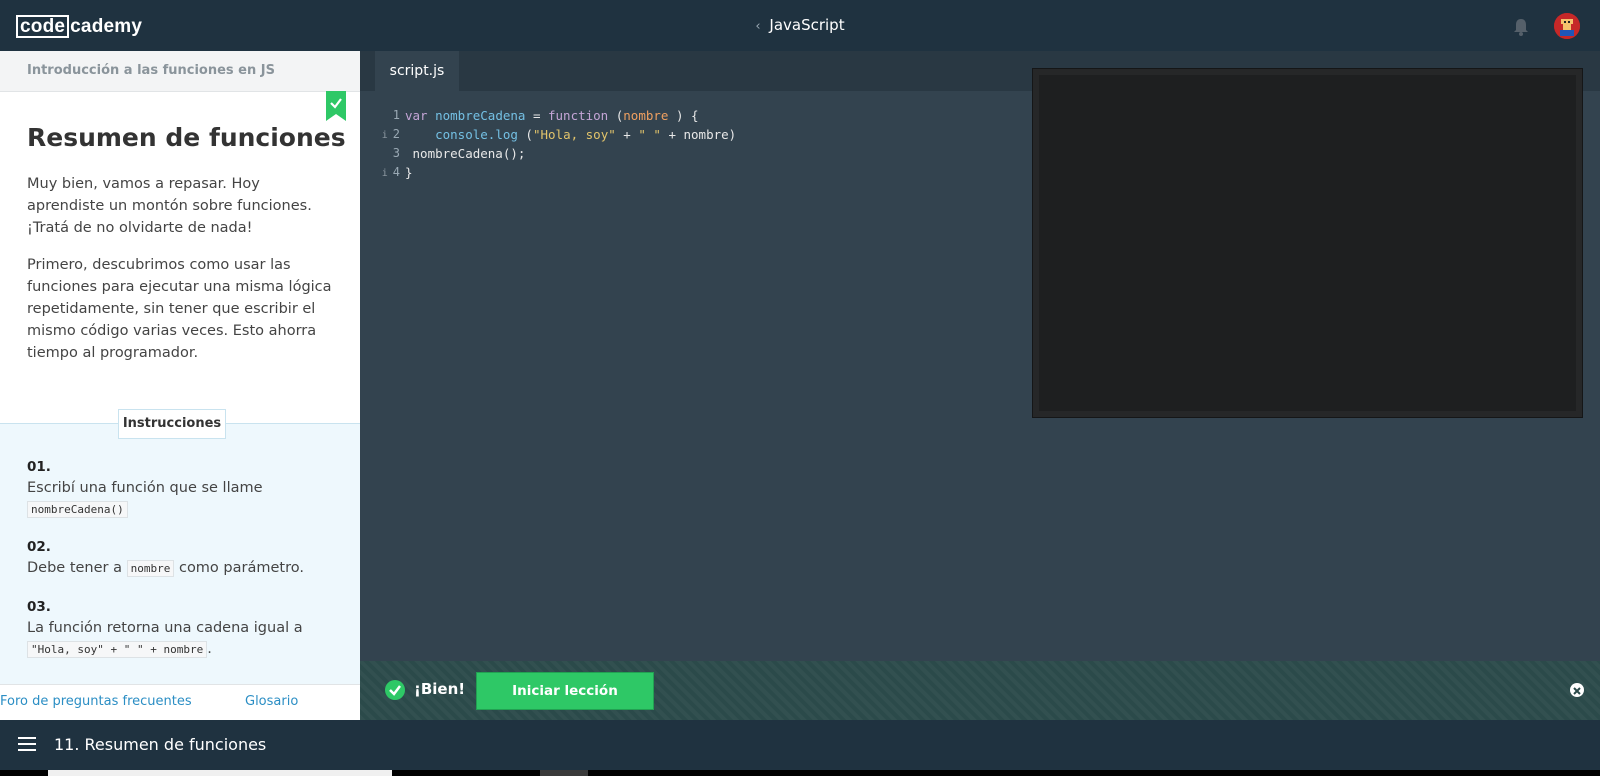  I want to click on top-navigation-bar: code cademy ‹ JavaScript, so click(800, 26).